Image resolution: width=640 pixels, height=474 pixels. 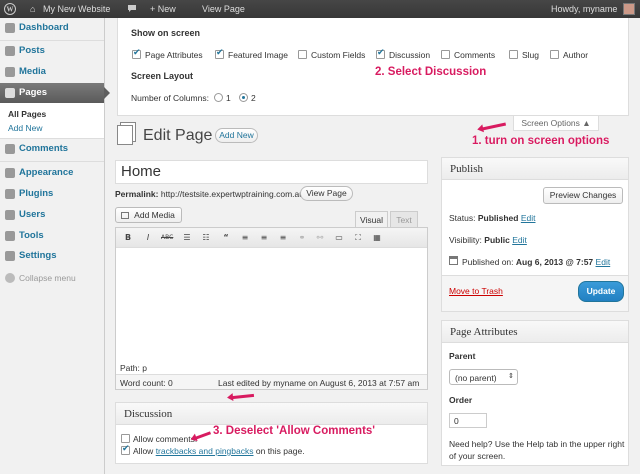 What do you see at coordinates (25, 128) in the screenshot?
I see `sidebar-item-add-new: Add New` at bounding box center [25, 128].